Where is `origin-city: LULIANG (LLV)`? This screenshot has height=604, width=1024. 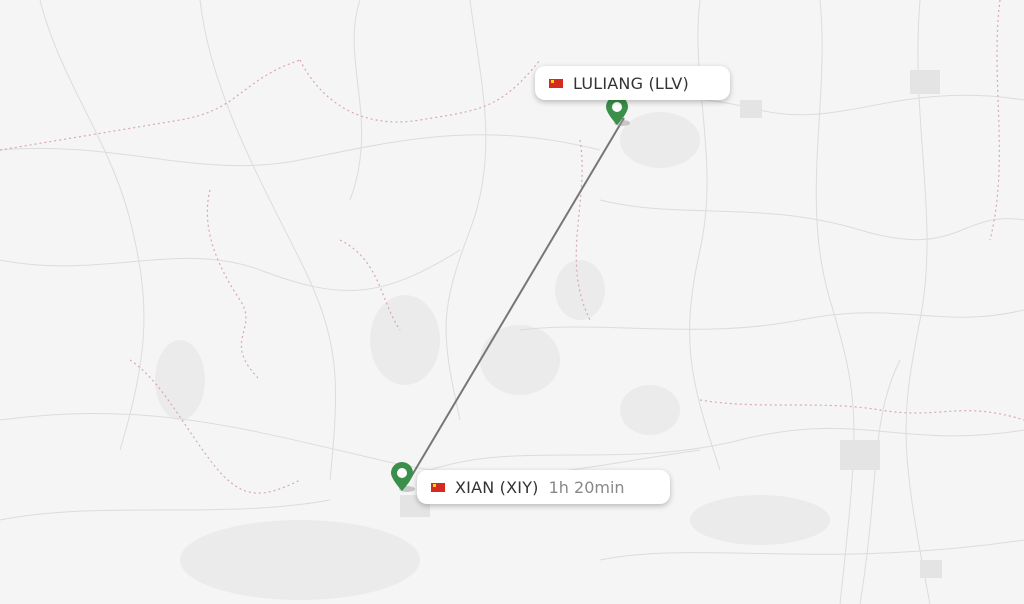 origin-city: LULIANG (LLV) is located at coordinates (631, 83).